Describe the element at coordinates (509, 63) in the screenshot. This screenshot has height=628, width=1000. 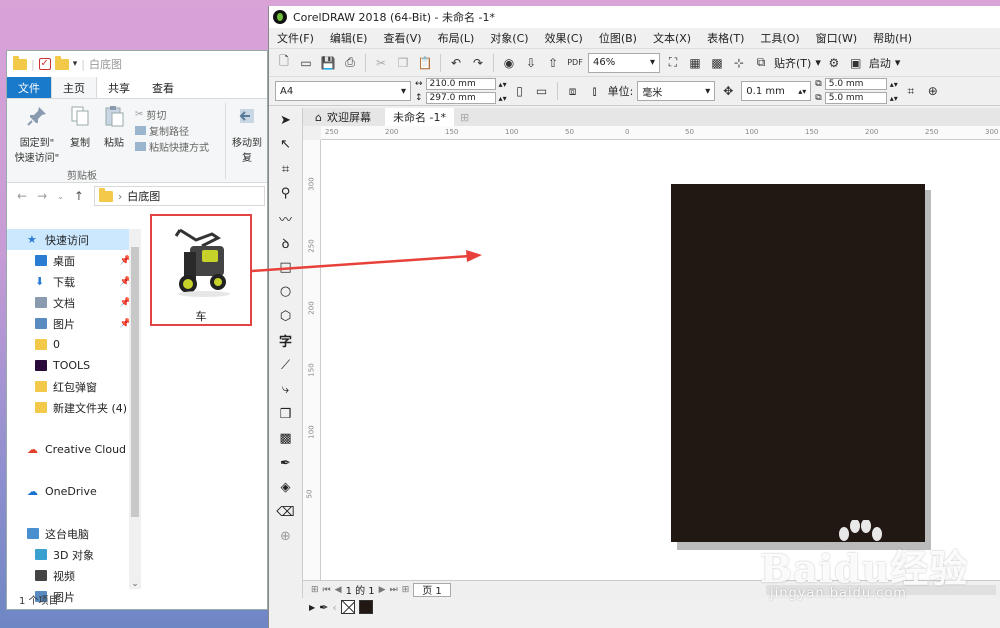
I see `search-content-icon: ◉` at that location.